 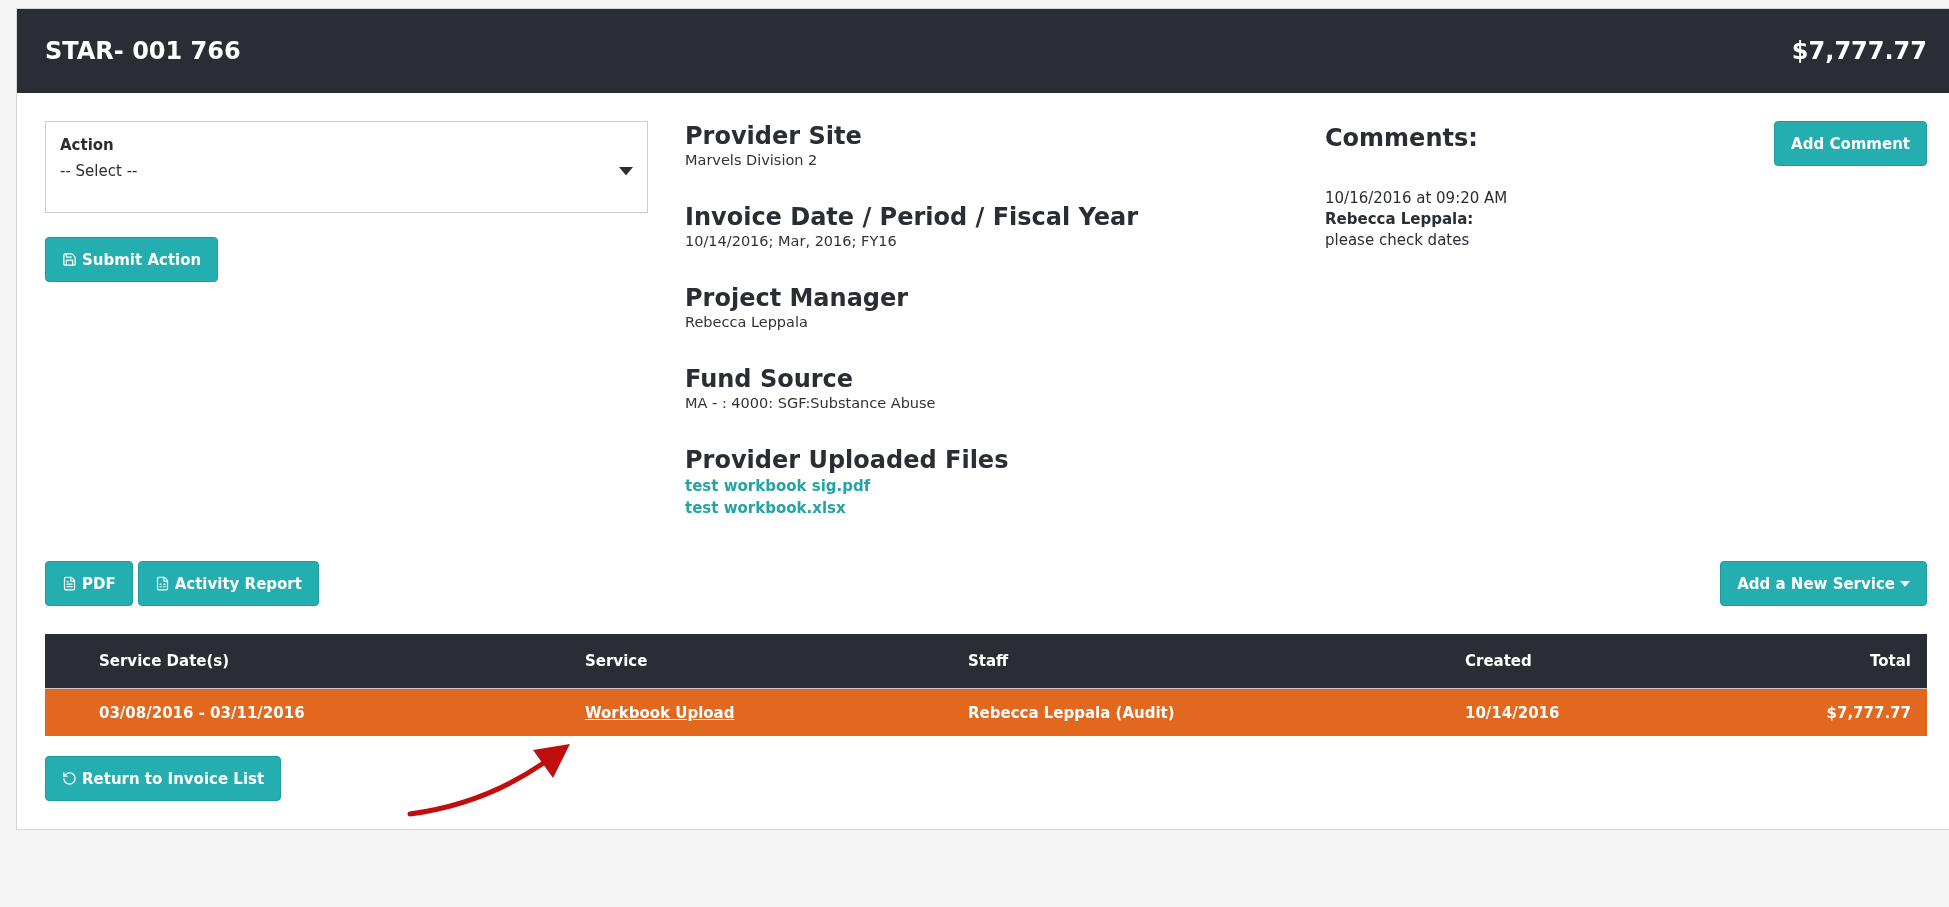 What do you see at coordinates (1162, 661) in the screenshot?
I see `column-header: Staff` at bounding box center [1162, 661].